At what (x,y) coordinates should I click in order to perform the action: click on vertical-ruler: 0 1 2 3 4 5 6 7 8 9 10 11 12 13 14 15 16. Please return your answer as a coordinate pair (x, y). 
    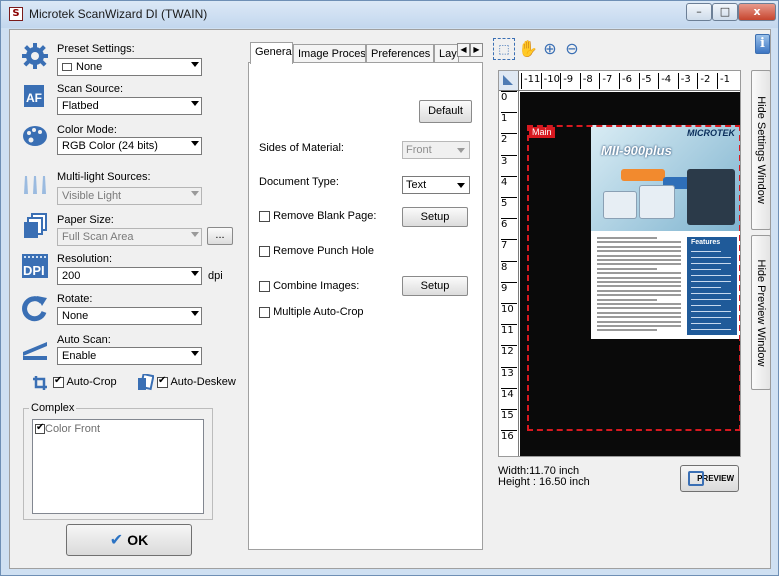
    Looking at the image, I should click on (509, 273).